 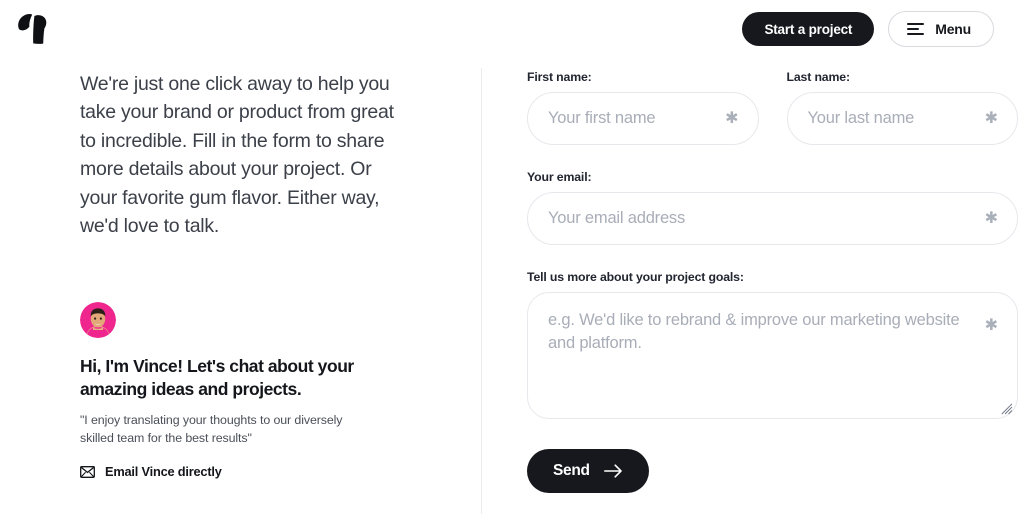 I want to click on last-name-label: Last name:, so click(x=818, y=77).